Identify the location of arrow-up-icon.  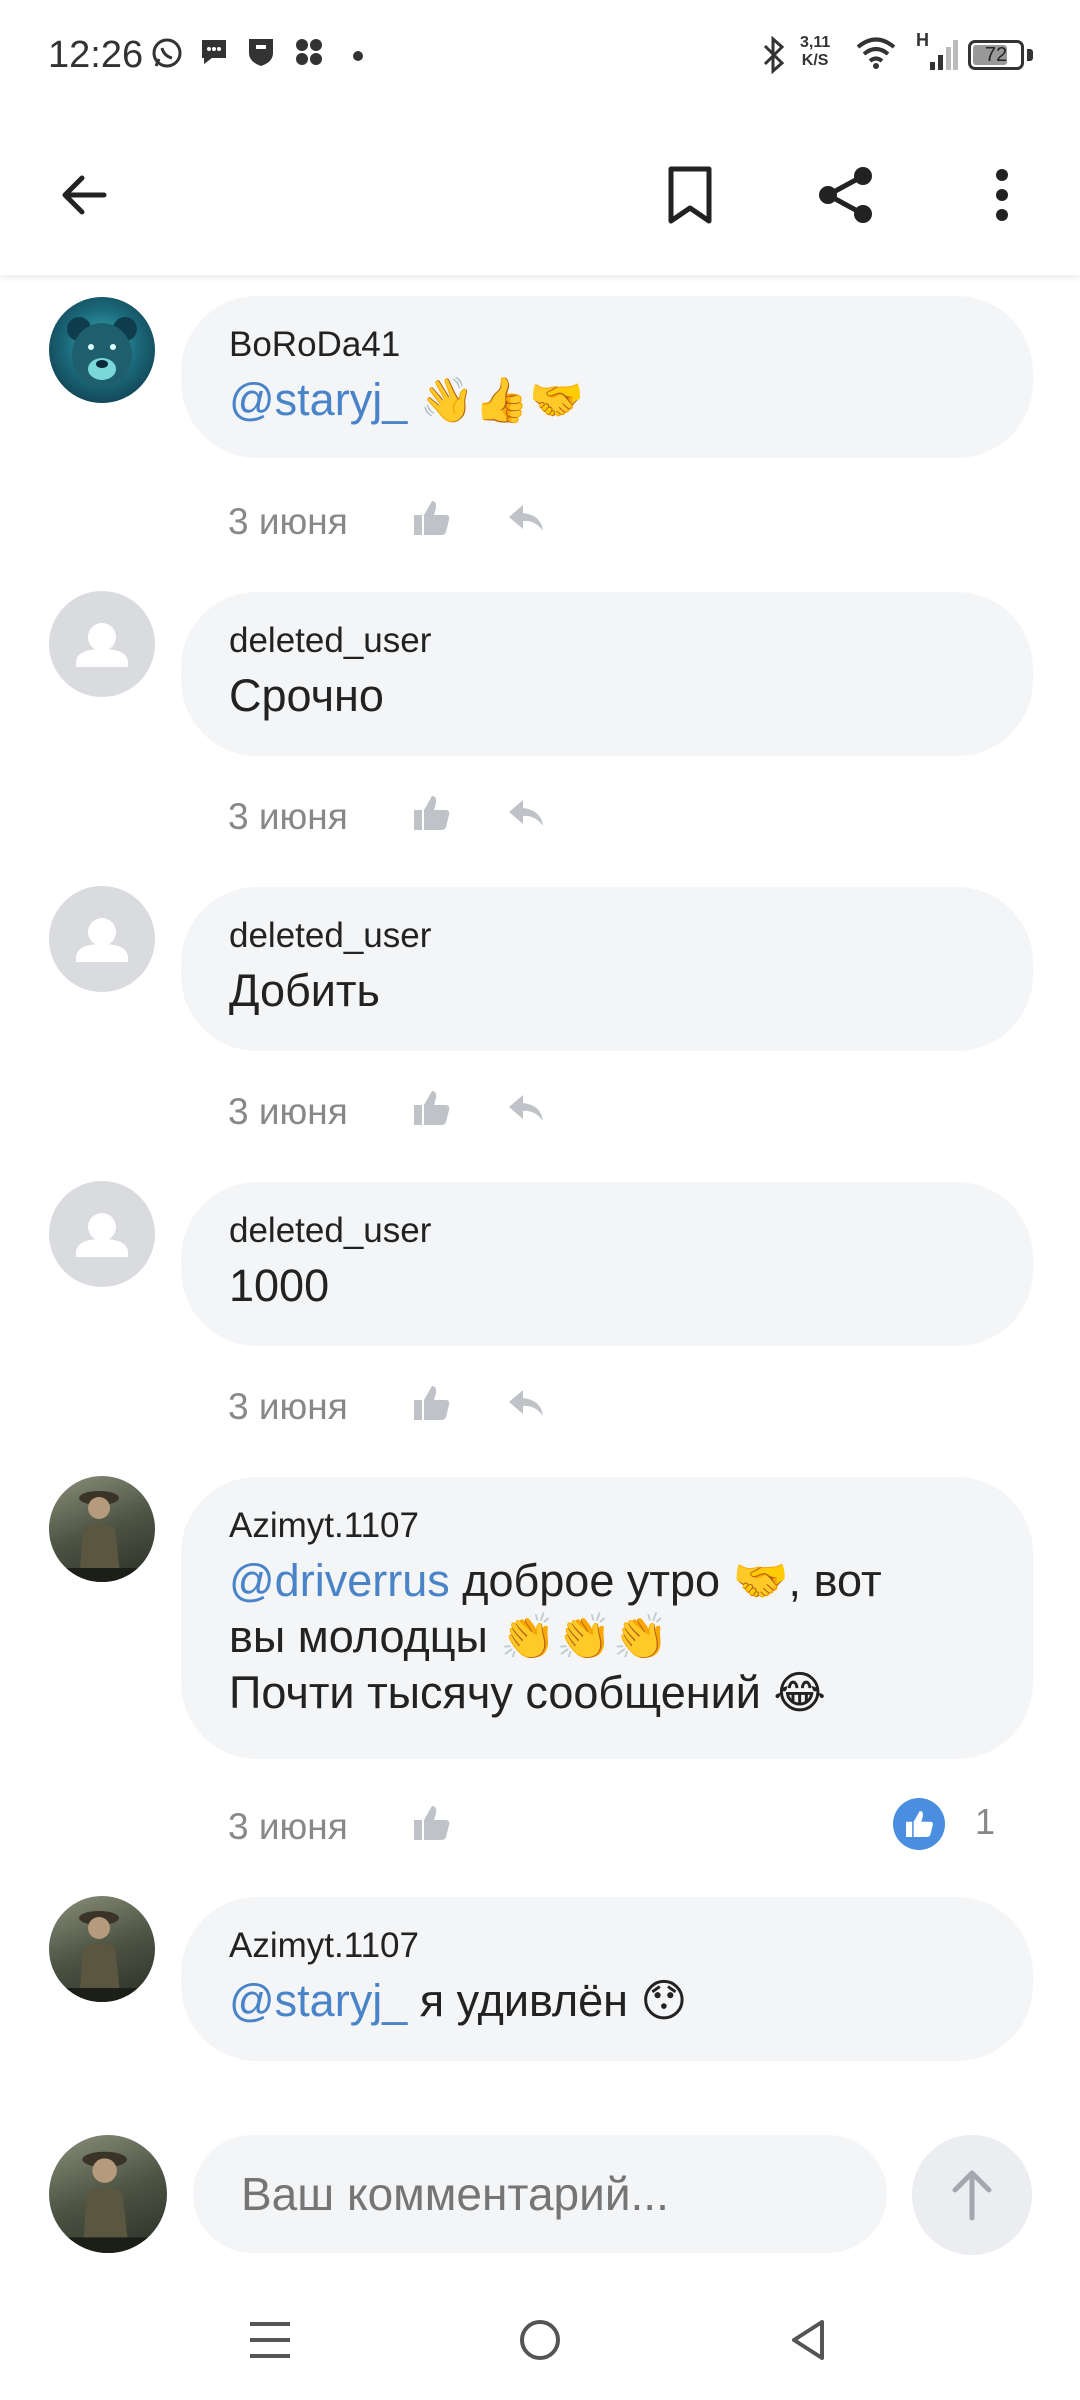
(972, 2195).